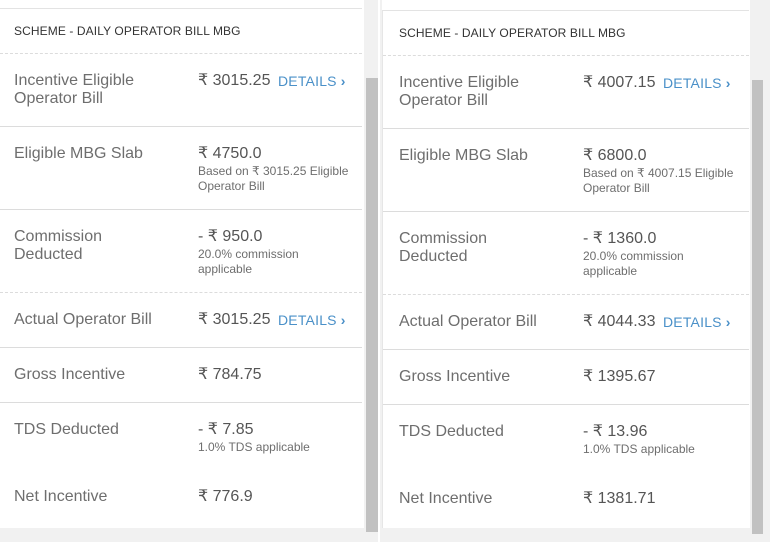 The image size is (770, 542). Describe the element at coordinates (615, 431) in the screenshot. I see `row-amount: - ₹ 13.96` at that location.